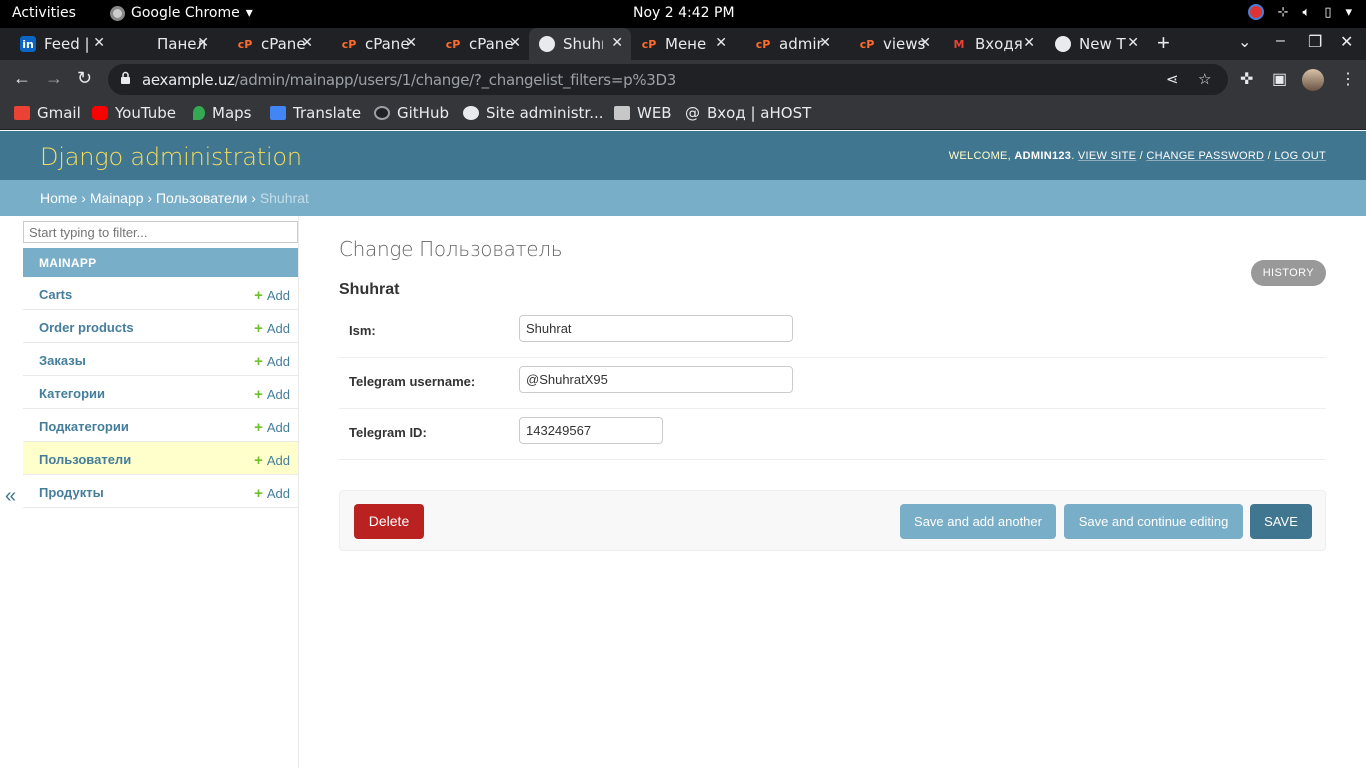 The height and width of the screenshot is (768, 1366). Describe the element at coordinates (258, 361) in the screenshot. I see `plus-icon: +` at that location.